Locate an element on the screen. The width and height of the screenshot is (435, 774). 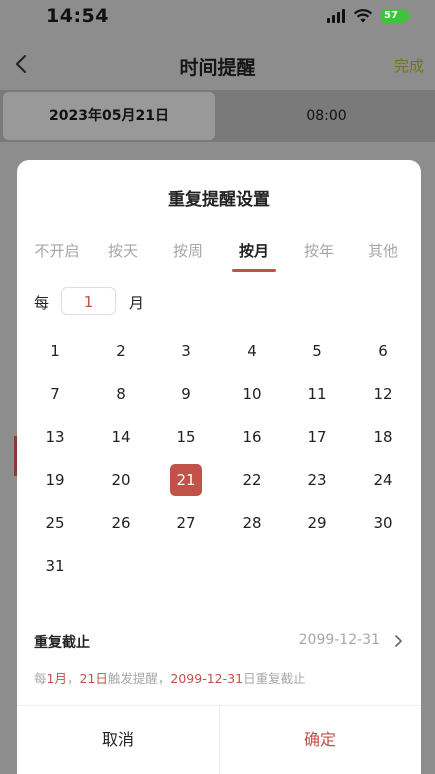
repeat-end-row: 重复截止 2099-12-31 is located at coordinates (220, 642).